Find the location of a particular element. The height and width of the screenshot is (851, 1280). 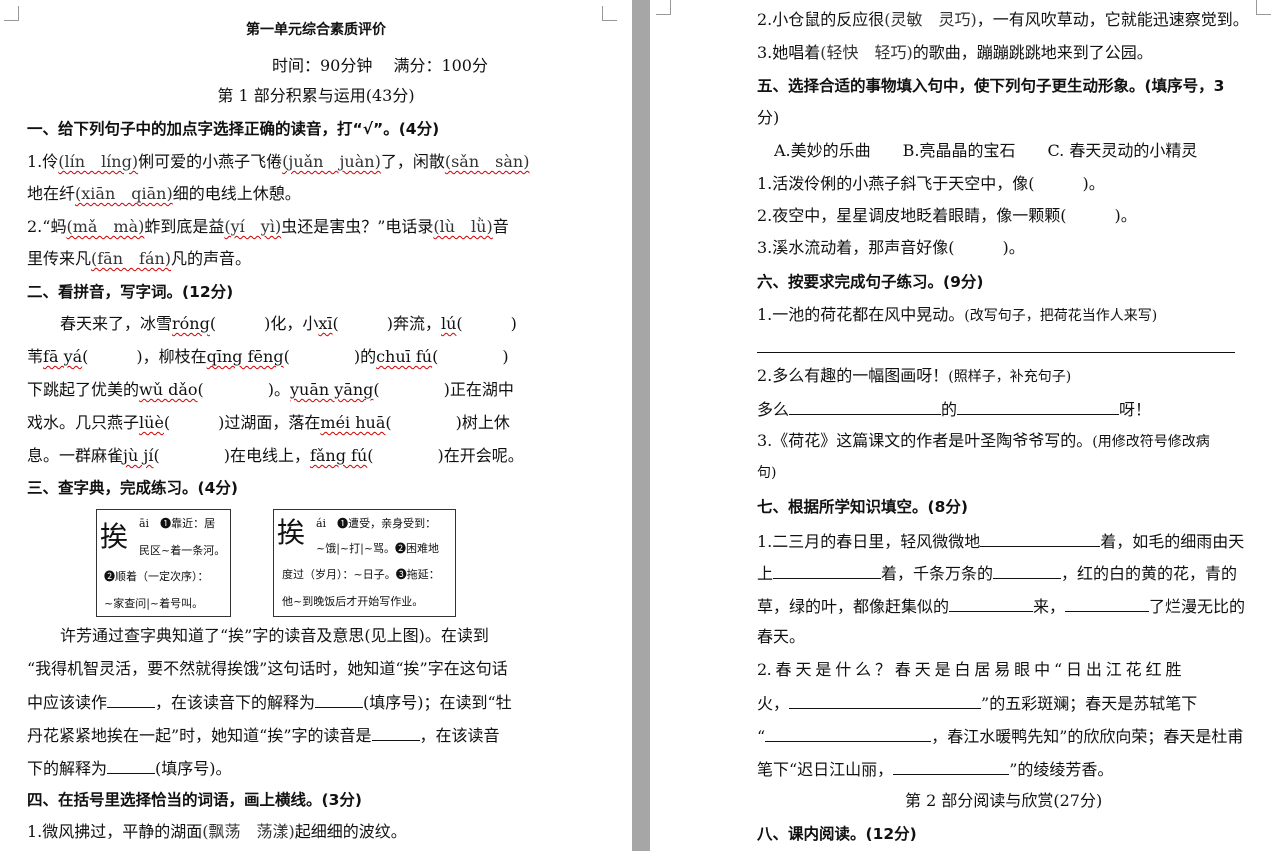

answer-line is located at coordinates (996, 352).